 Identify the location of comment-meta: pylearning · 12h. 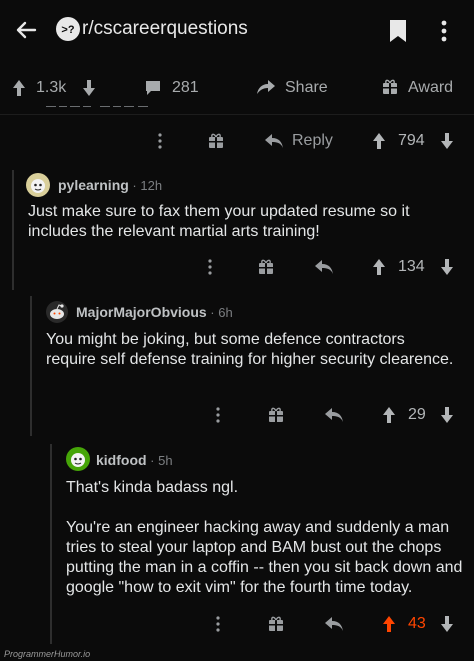
(110, 185).